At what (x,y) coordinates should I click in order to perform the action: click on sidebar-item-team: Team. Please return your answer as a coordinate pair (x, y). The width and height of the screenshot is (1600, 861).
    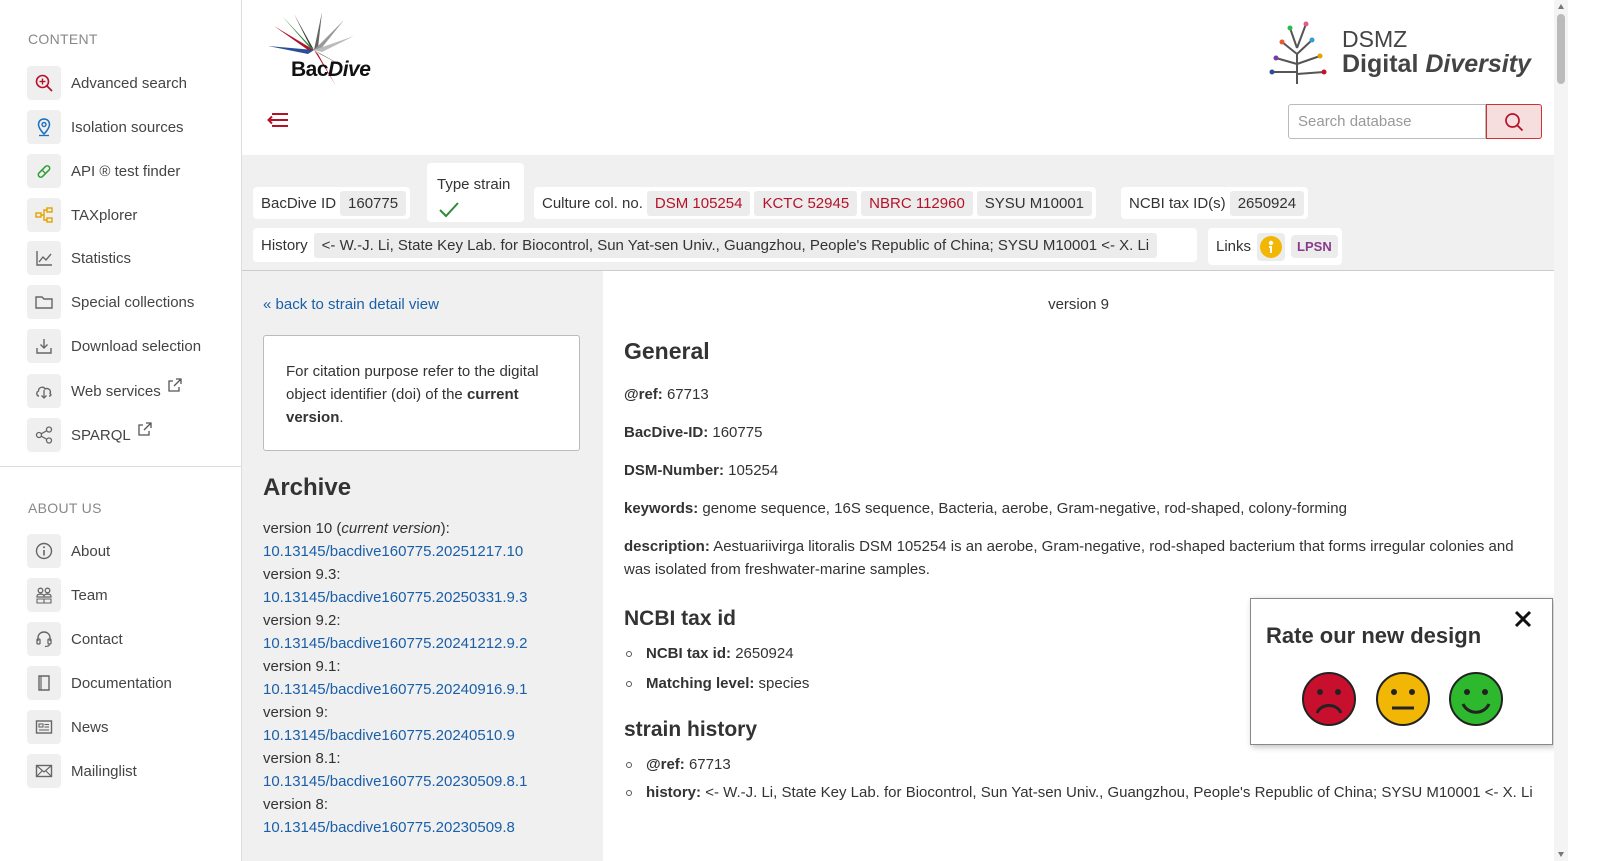
    Looking at the image, I should click on (67, 595).